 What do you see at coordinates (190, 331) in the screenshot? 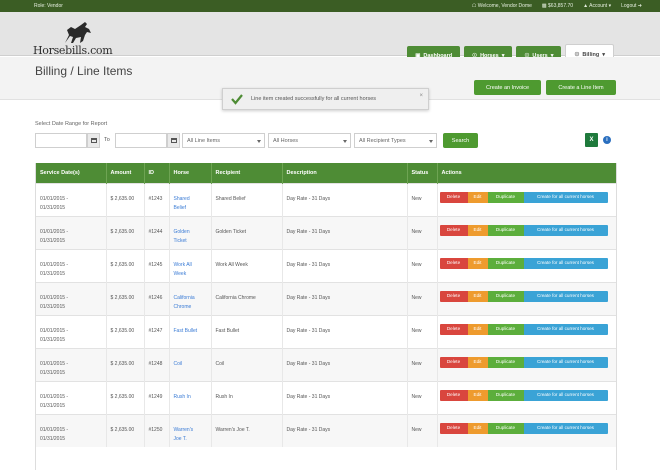
I see `horse-link: Fast Bullet` at bounding box center [190, 331].